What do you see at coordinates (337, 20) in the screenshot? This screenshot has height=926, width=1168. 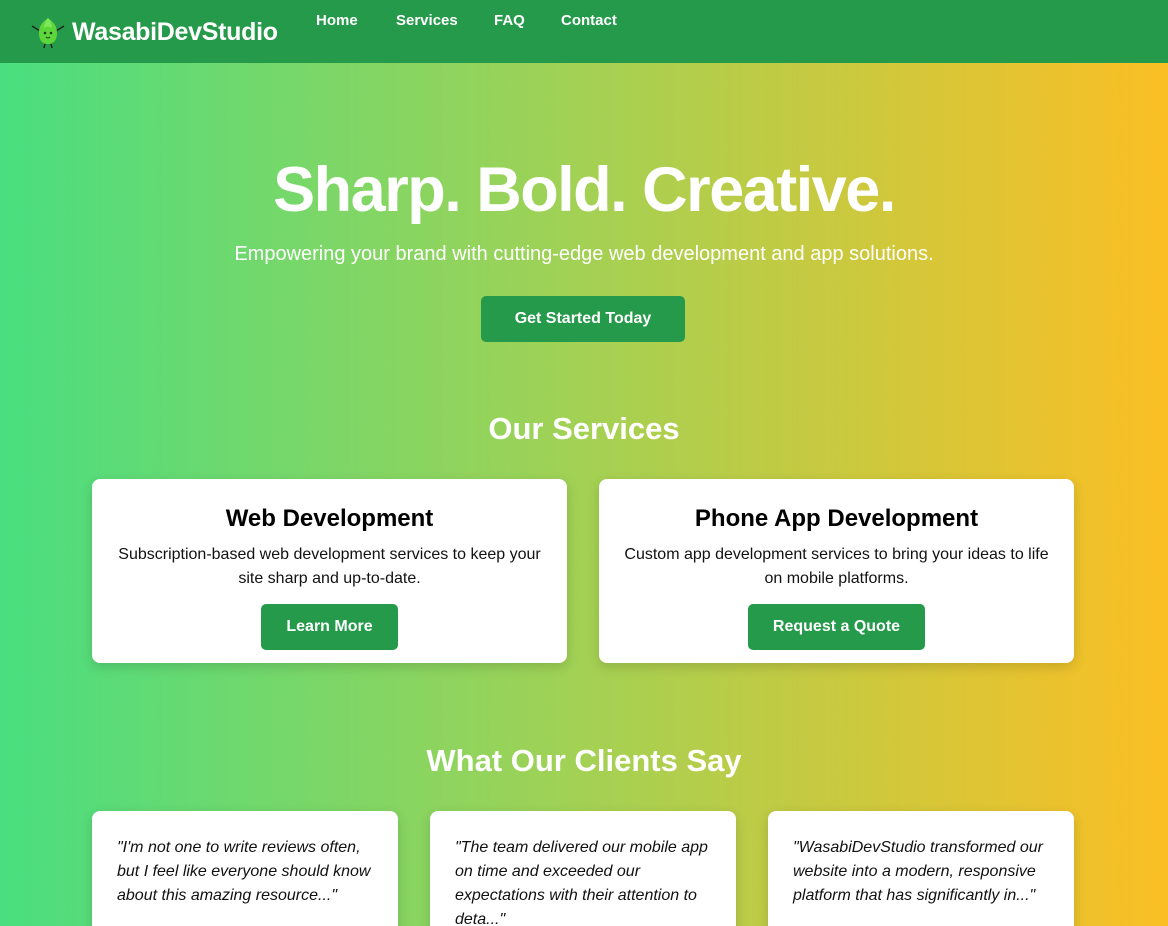 I see `nav-home-link: Home` at bounding box center [337, 20].